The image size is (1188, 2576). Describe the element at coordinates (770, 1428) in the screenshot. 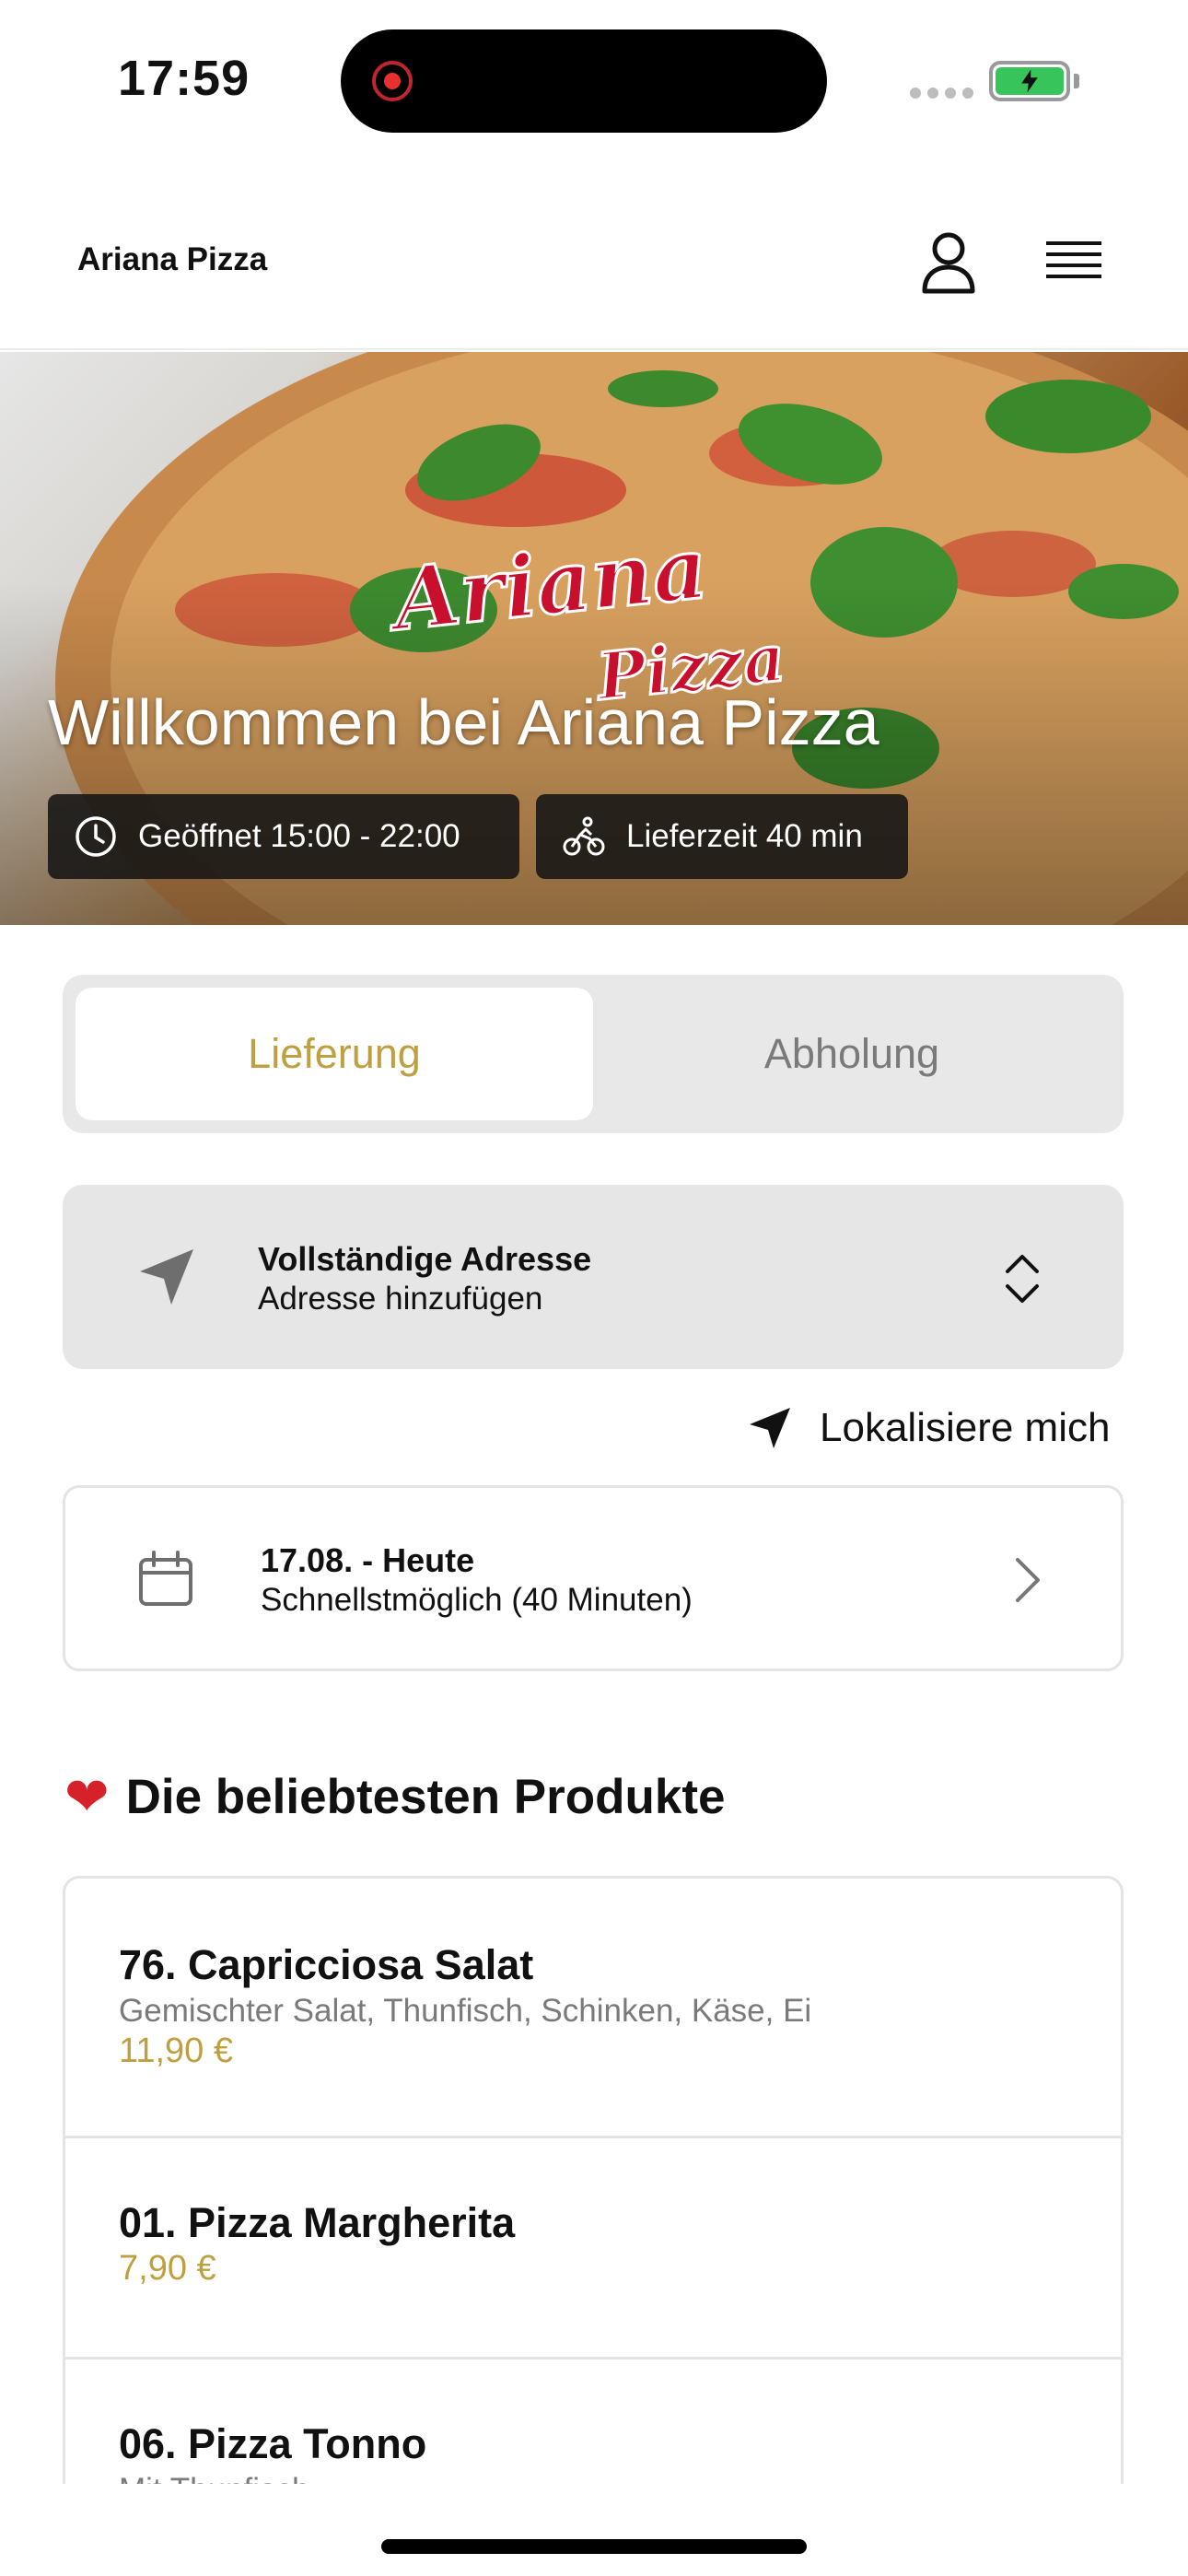

I see `location-arrow-icon` at that location.